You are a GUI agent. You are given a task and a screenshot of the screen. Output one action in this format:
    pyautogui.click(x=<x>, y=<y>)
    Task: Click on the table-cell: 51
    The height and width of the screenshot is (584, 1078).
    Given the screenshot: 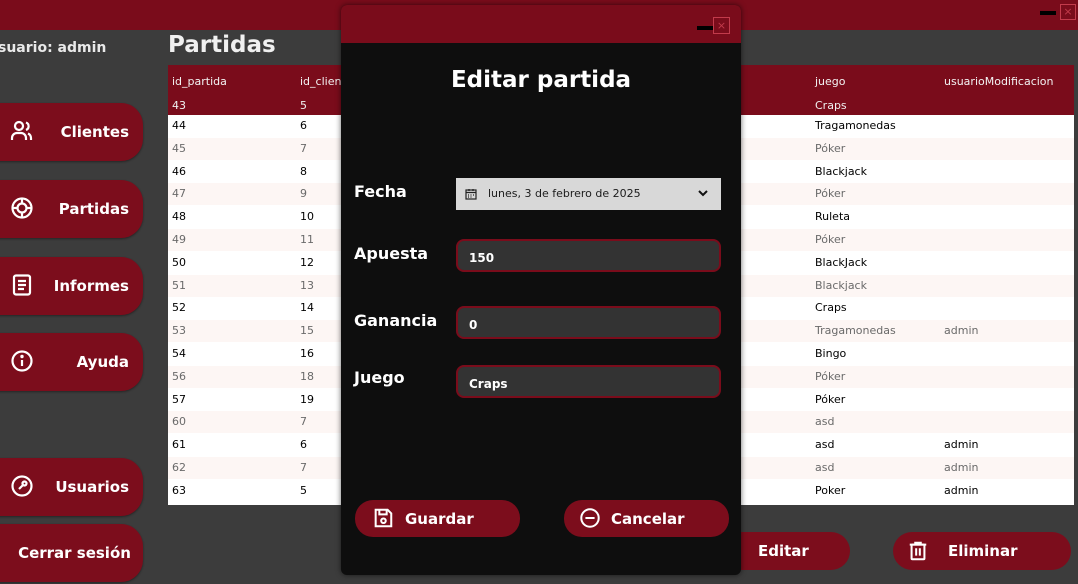 What is the action you would take?
    pyautogui.click(x=179, y=285)
    